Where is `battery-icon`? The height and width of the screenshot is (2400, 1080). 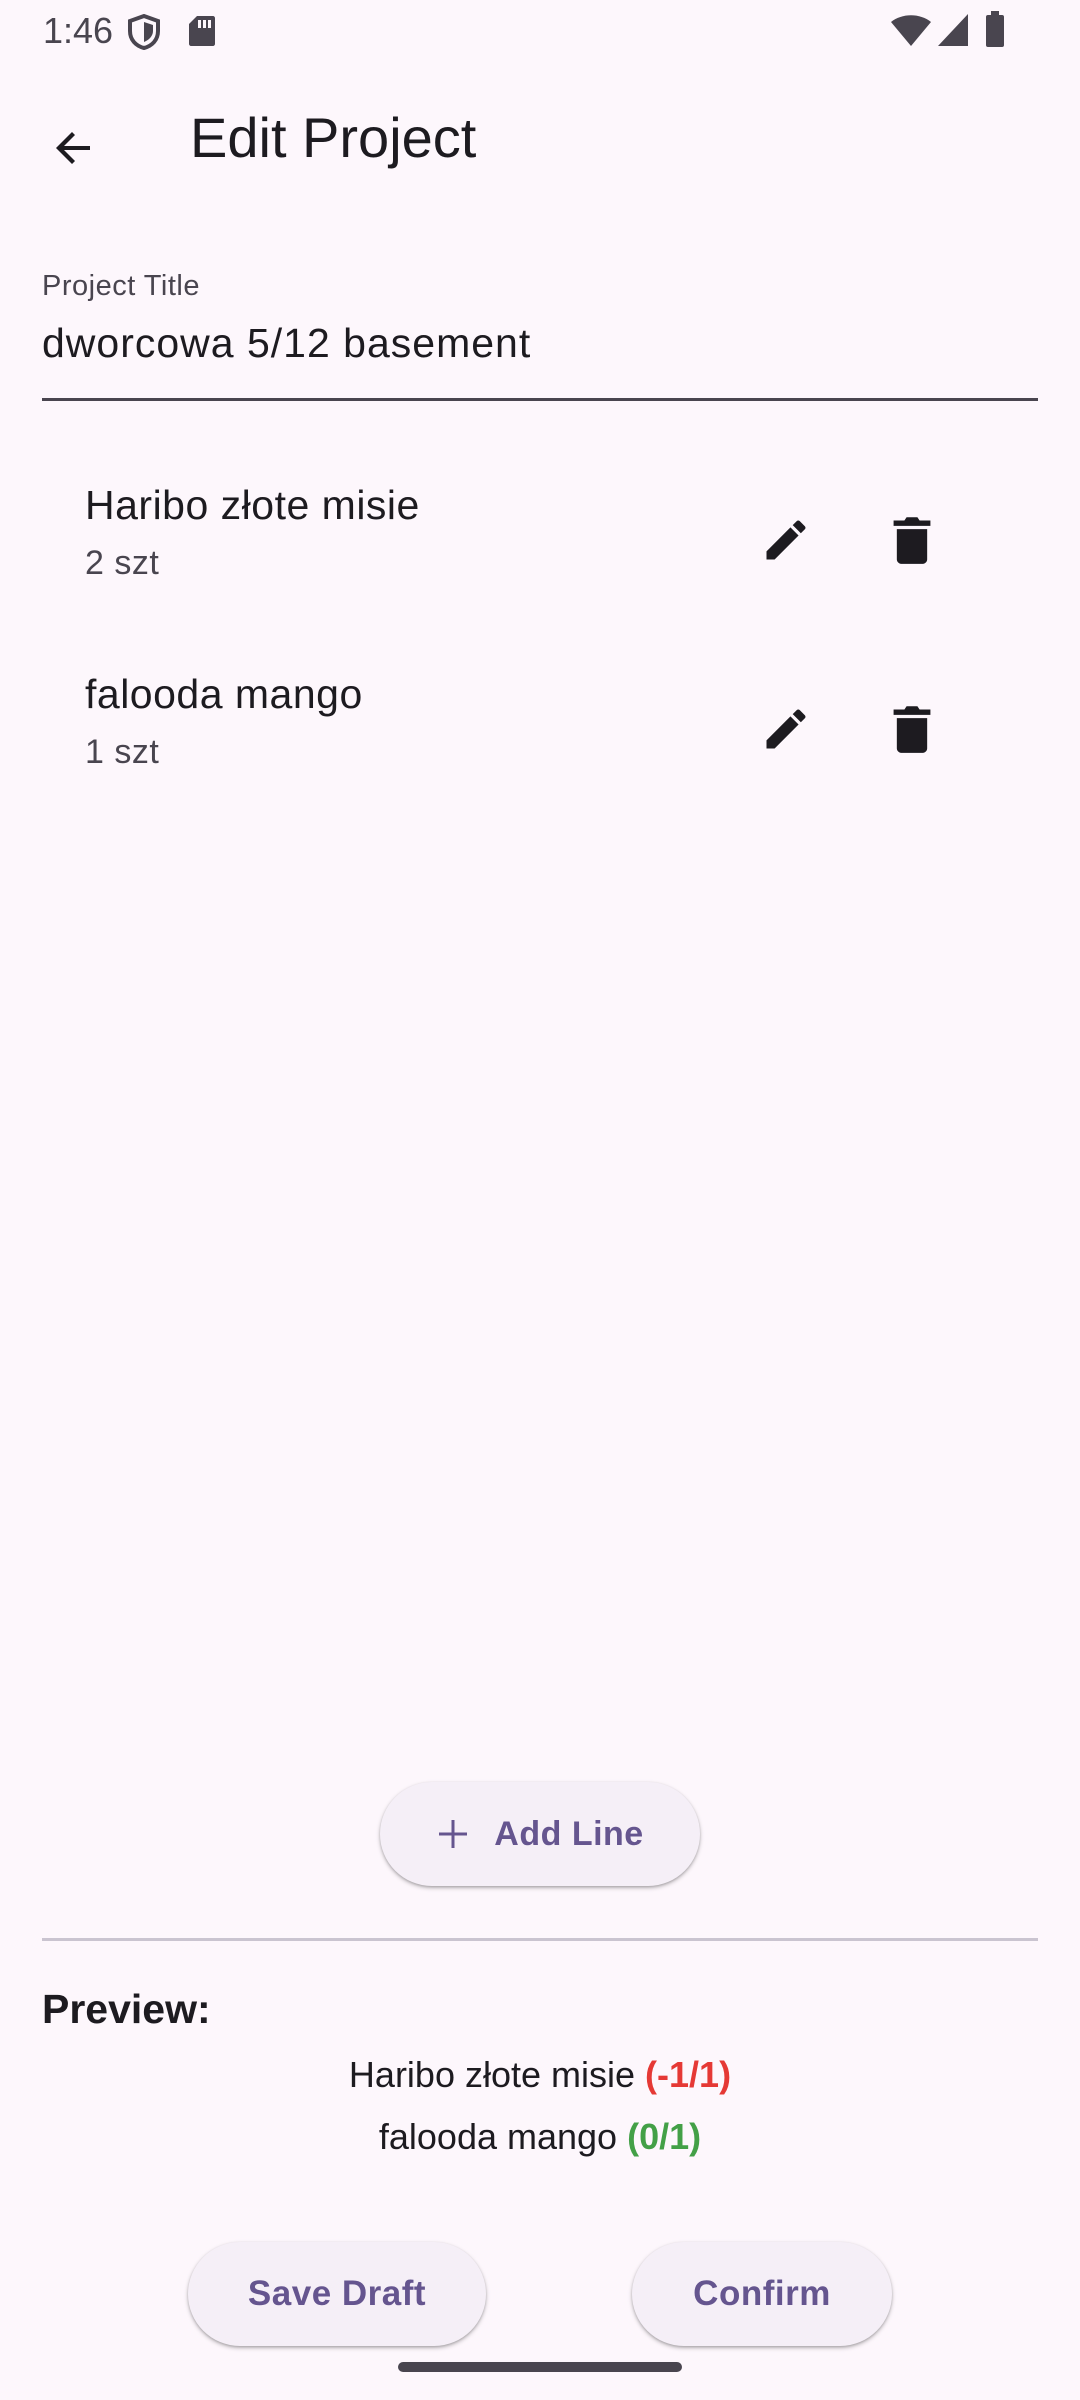
battery-icon is located at coordinates (995, 29).